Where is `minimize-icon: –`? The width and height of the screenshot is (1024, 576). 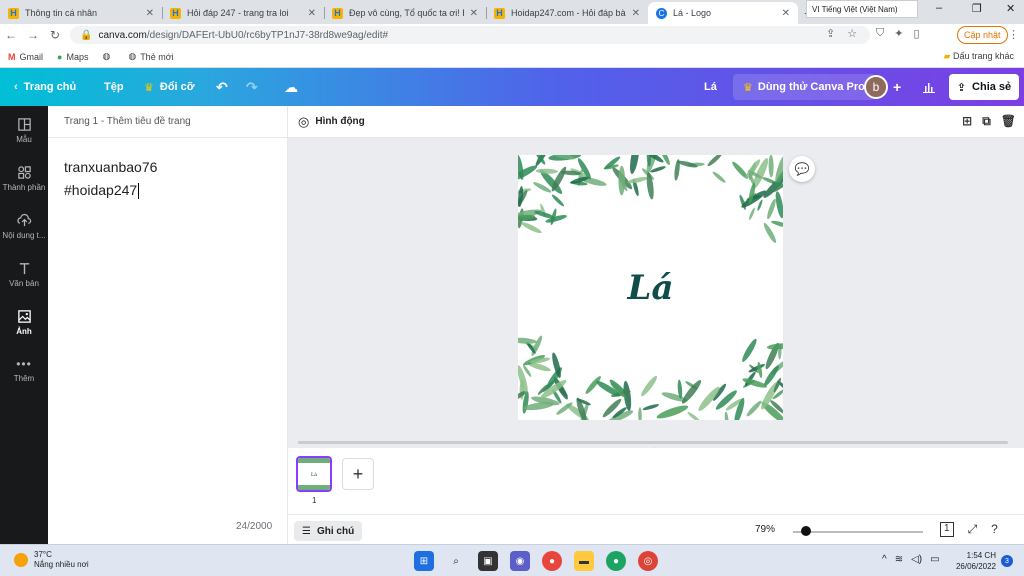 minimize-icon: – is located at coordinates (939, 8).